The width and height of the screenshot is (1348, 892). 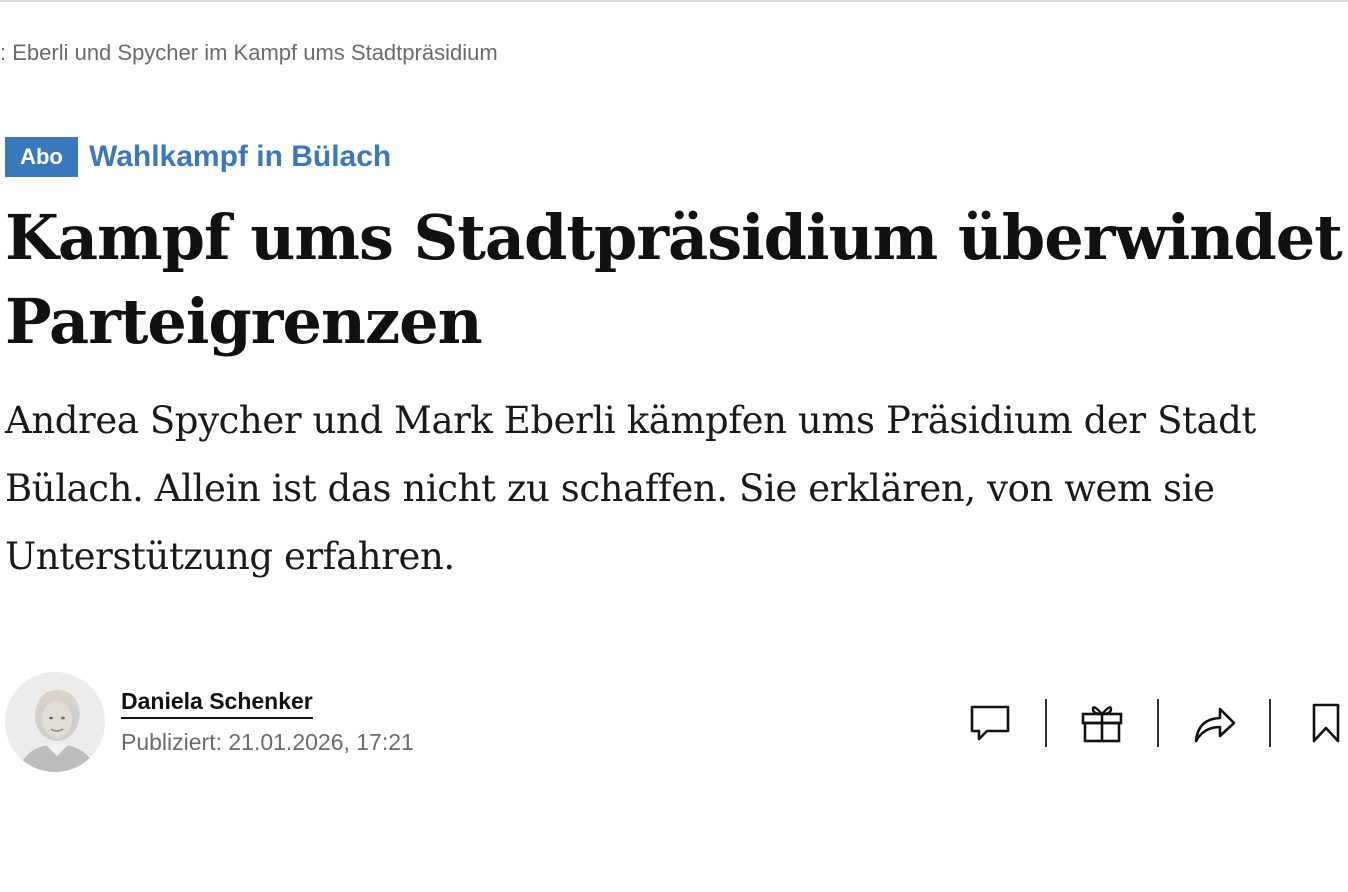 What do you see at coordinates (217, 703) in the screenshot?
I see `author-name-link: Daniela Schenker` at bounding box center [217, 703].